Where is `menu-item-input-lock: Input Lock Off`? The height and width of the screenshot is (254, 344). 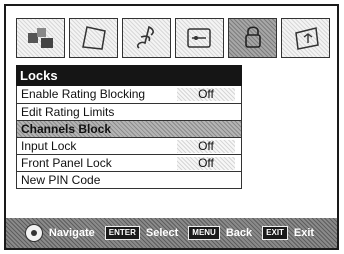 menu-item-input-lock: Input Lock Off is located at coordinates (129, 145).